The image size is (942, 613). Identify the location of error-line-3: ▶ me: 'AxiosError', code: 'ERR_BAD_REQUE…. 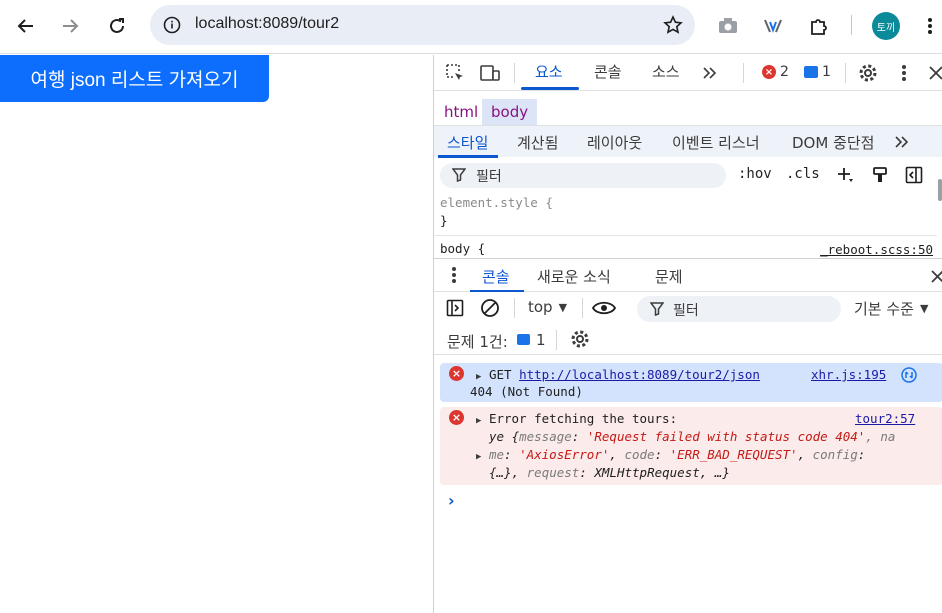
(671, 454).